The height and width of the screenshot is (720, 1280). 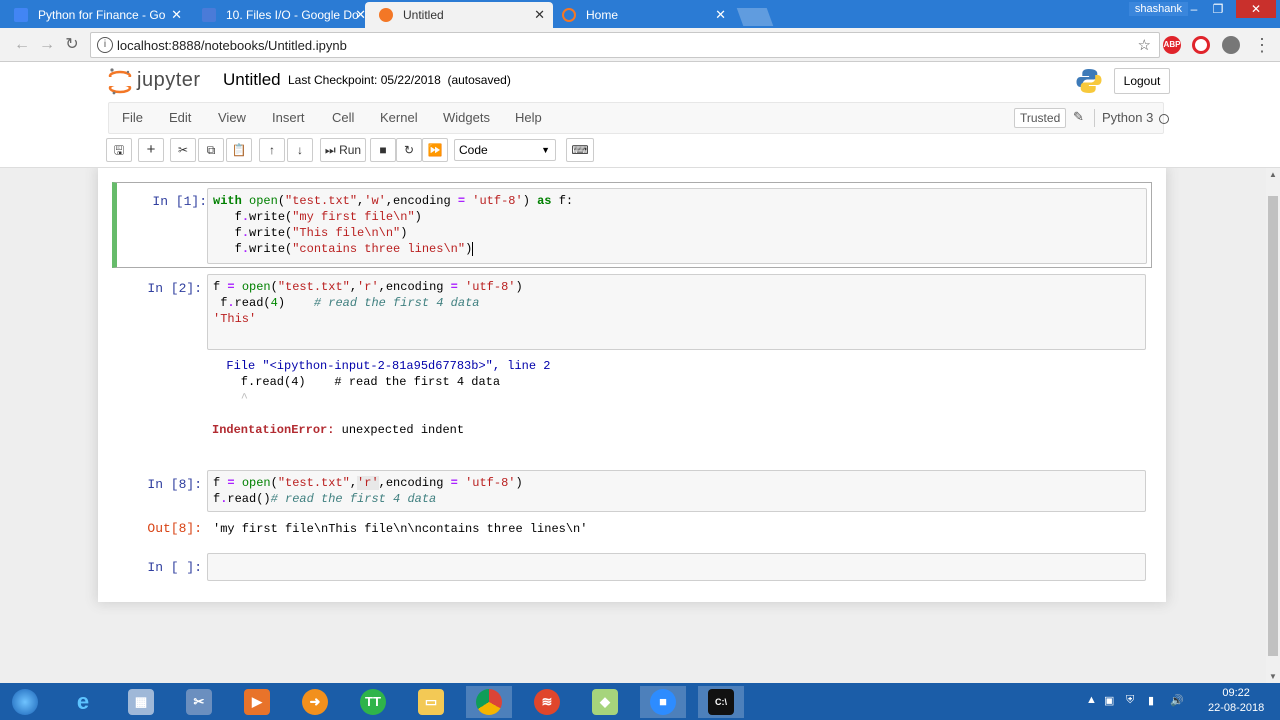 What do you see at coordinates (1236, 701) in the screenshot?
I see `taskbar-clock: 09:22 22-08-2018` at bounding box center [1236, 701].